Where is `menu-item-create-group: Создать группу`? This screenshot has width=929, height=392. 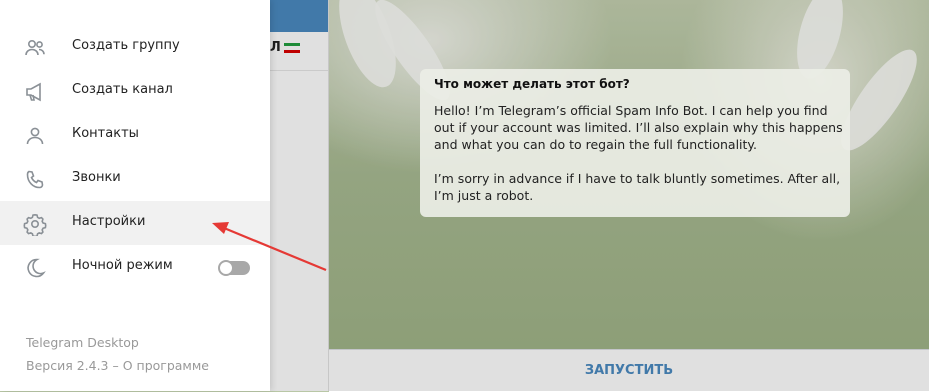 menu-item-create-group: Создать группу is located at coordinates (135, 47).